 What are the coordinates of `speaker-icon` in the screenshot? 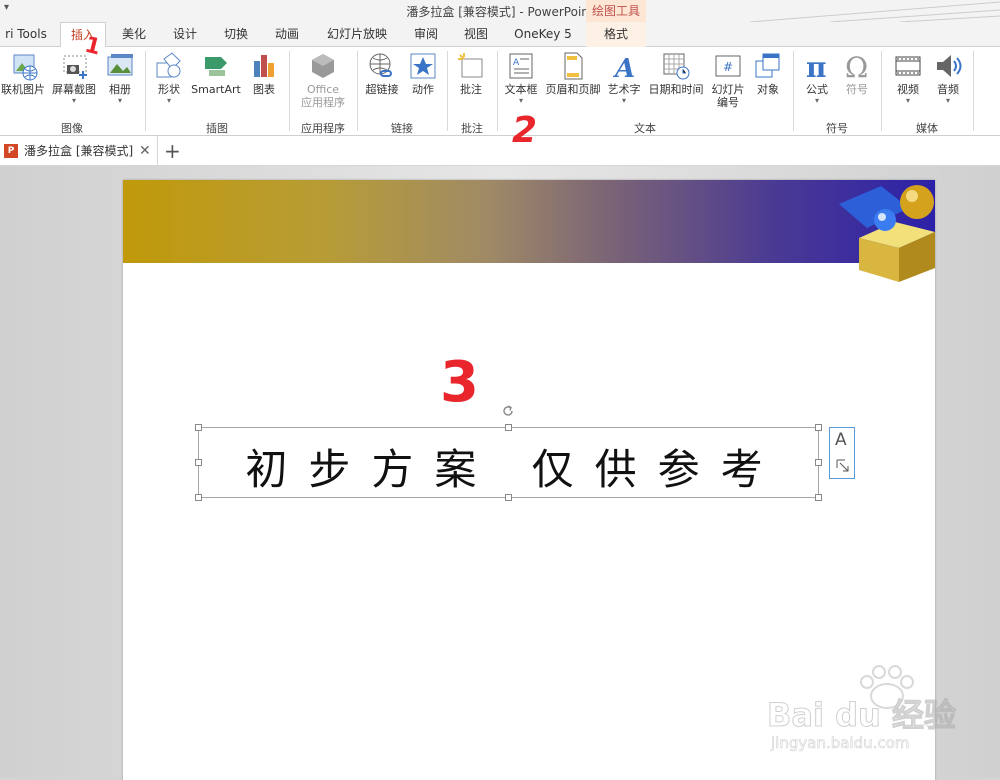 It's located at (948, 66).